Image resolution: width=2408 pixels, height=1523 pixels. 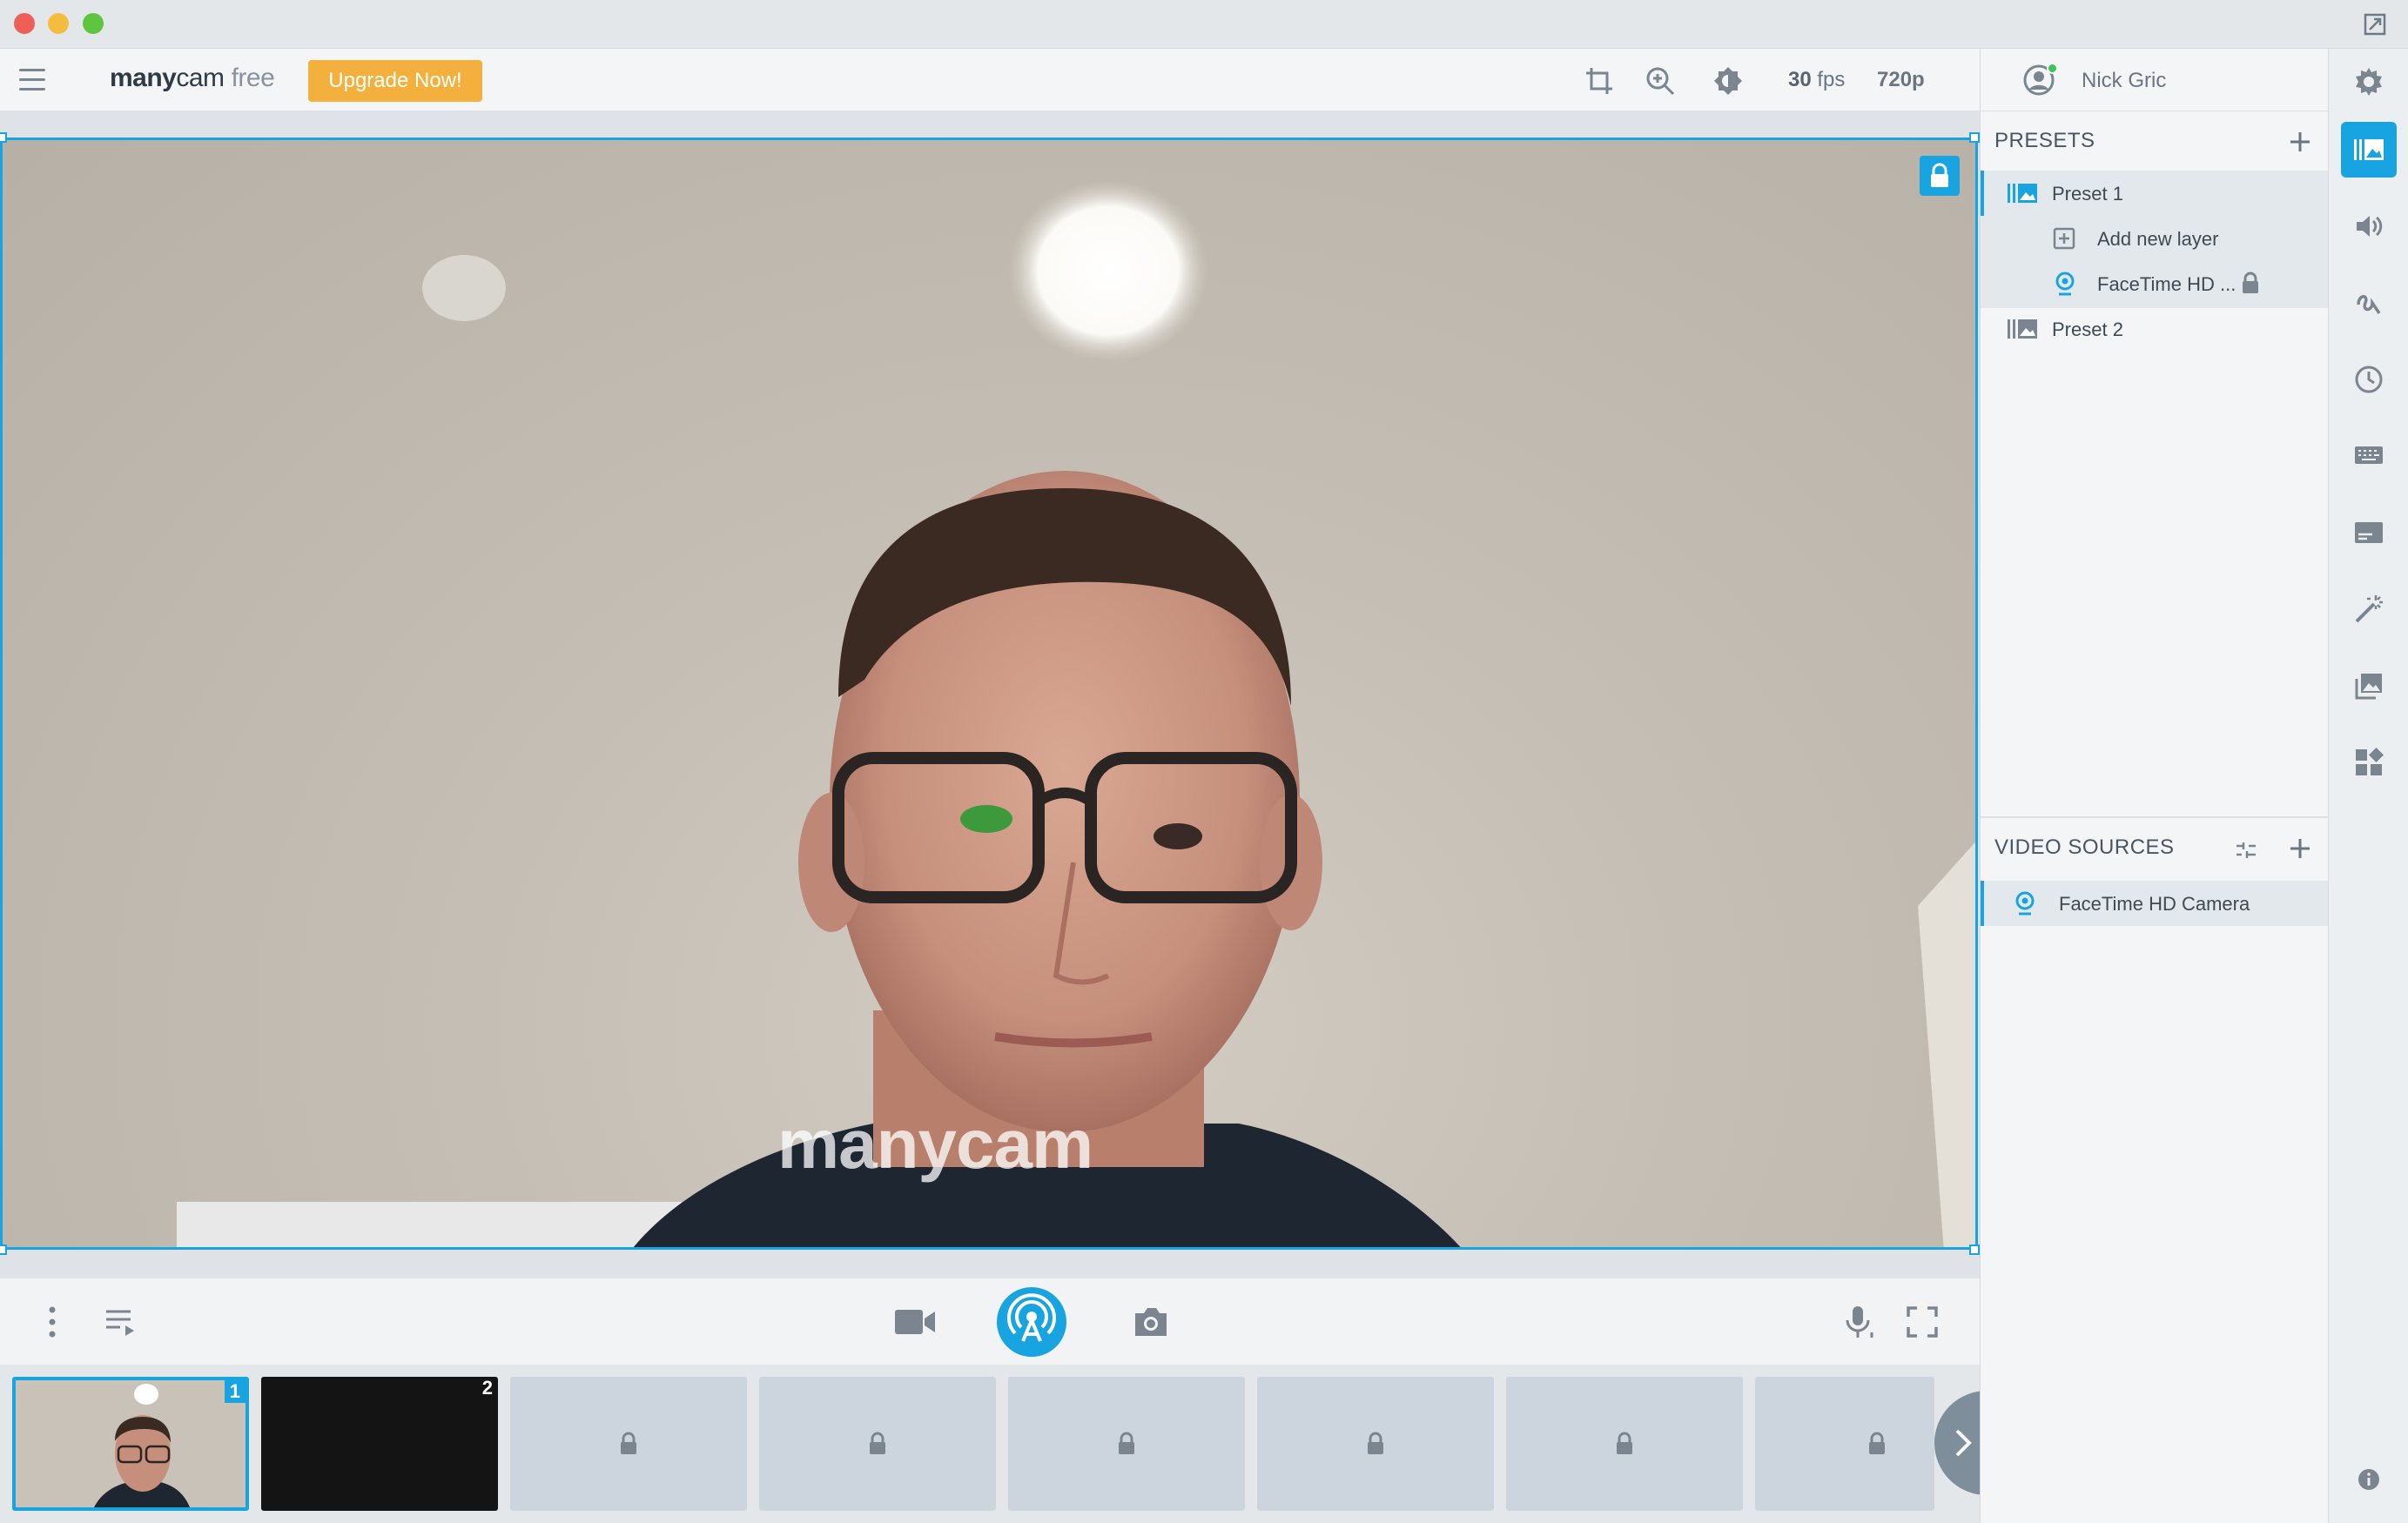 What do you see at coordinates (2052, 68) in the screenshot?
I see `online-status-indicator` at bounding box center [2052, 68].